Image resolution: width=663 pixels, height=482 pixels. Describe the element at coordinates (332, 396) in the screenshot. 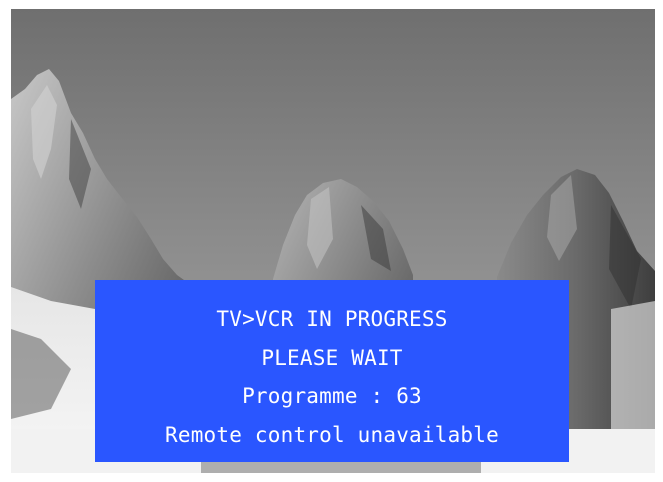

I see `osd-programme-line: Programme : 63` at that location.